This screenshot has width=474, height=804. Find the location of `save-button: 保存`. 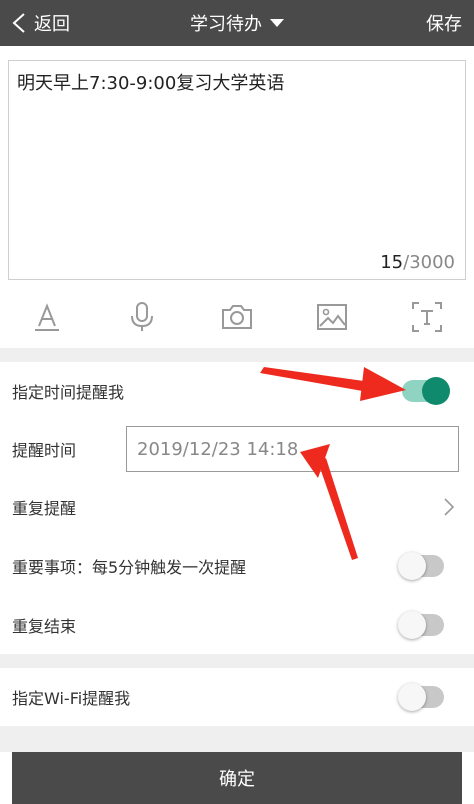

save-button: 保存 is located at coordinates (444, 23).